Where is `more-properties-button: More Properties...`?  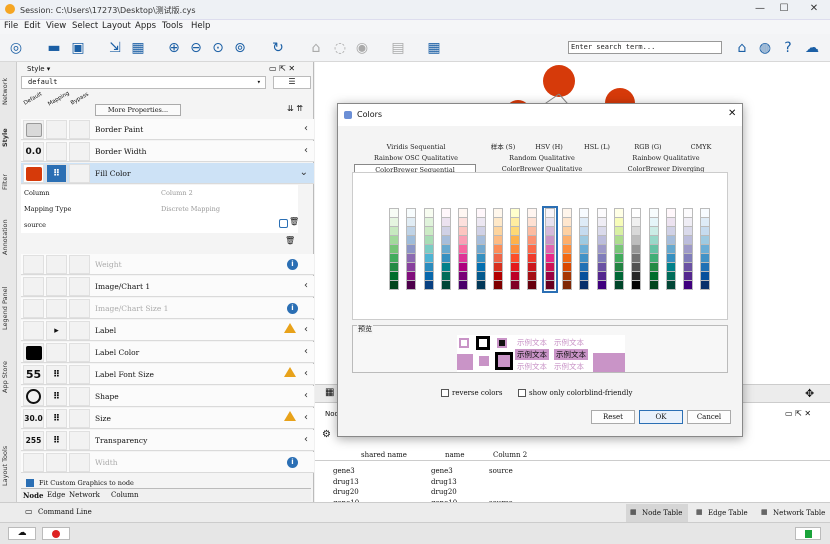
more-properties-button: More Properties... is located at coordinates (138, 110).